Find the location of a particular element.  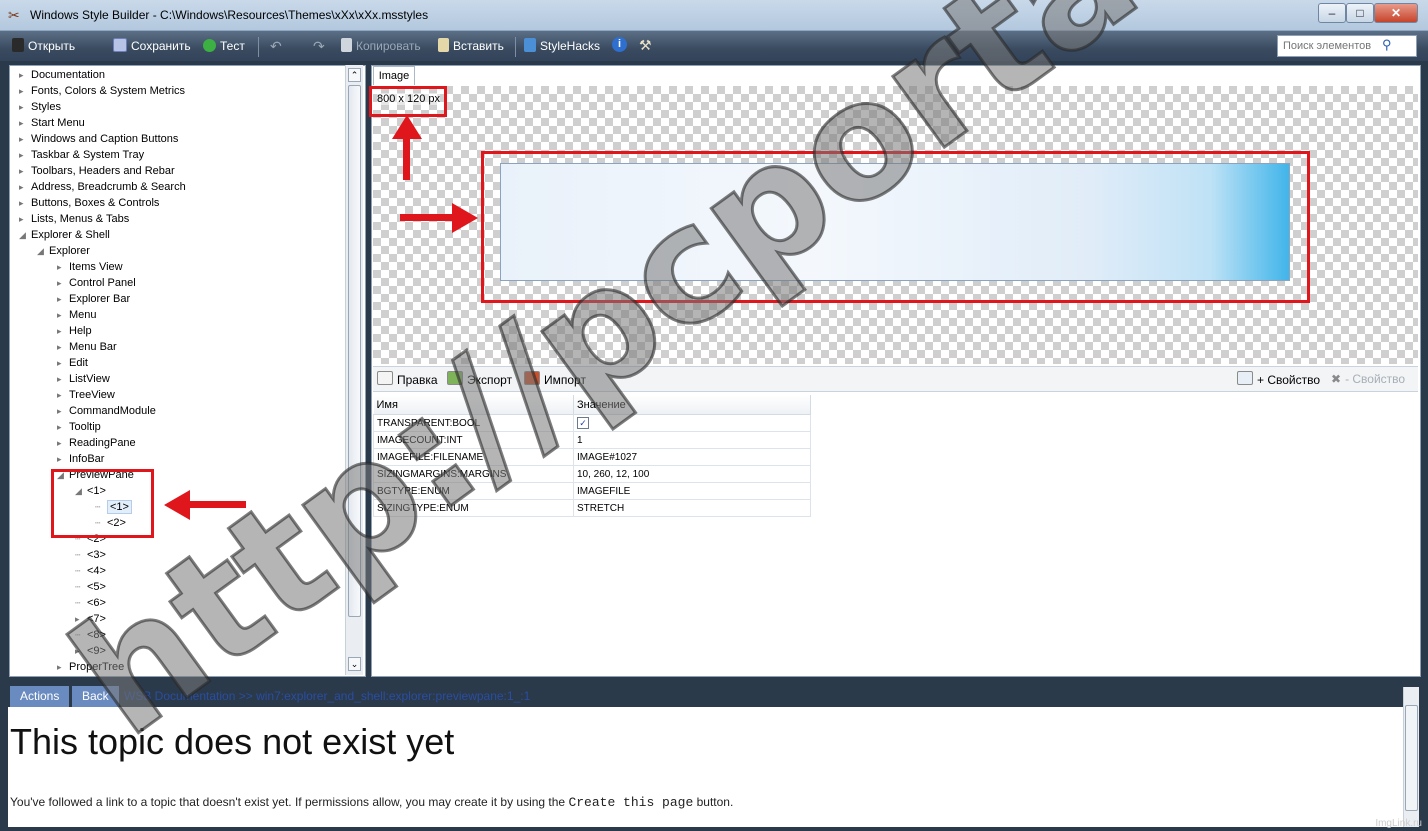

info-icon: i is located at coordinates (619, 44).